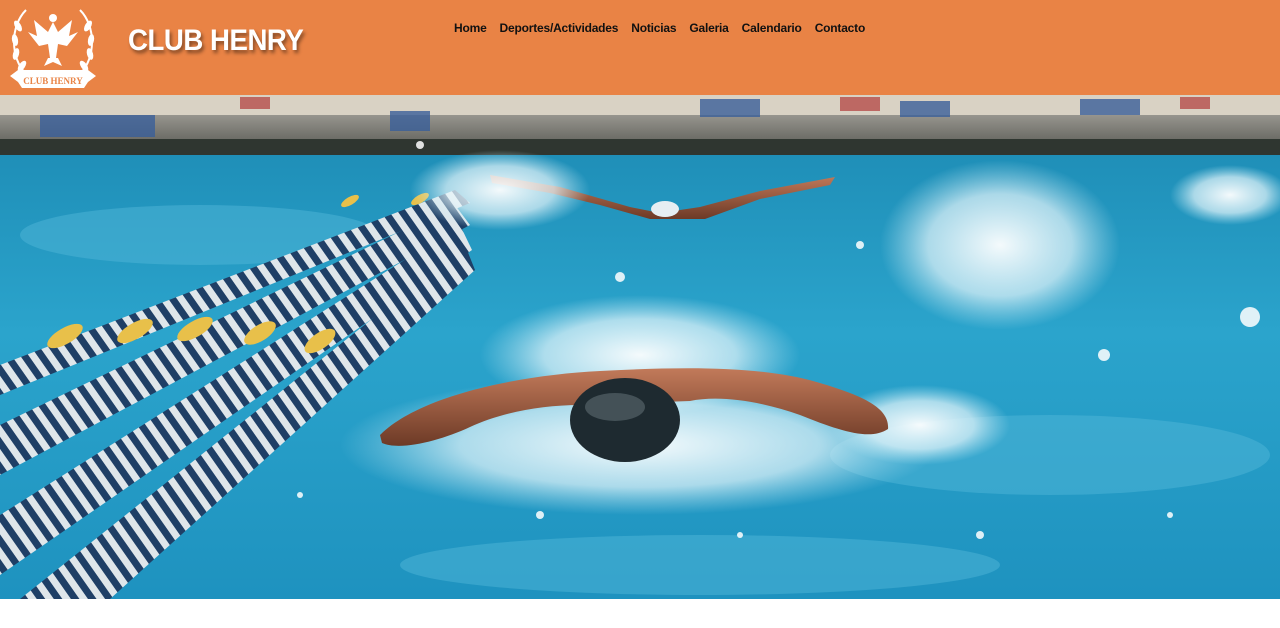 Image resolution: width=1280 pixels, height=628 pixels. Describe the element at coordinates (653, 28) in the screenshot. I see `nav-item-noticias: Noticias` at that location.